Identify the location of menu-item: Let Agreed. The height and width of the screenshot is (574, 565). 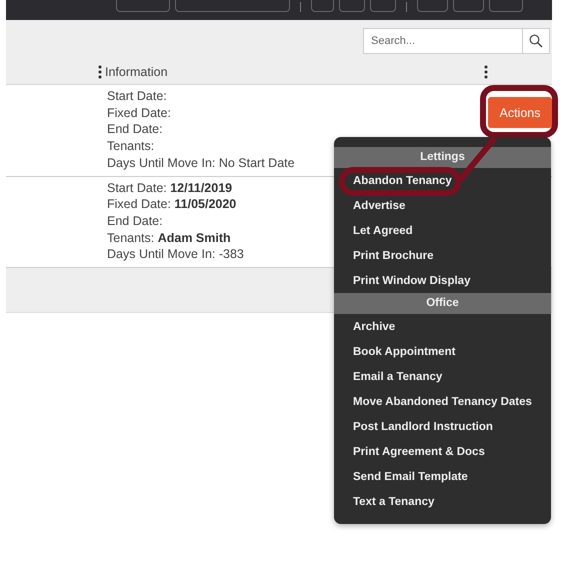
(383, 230).